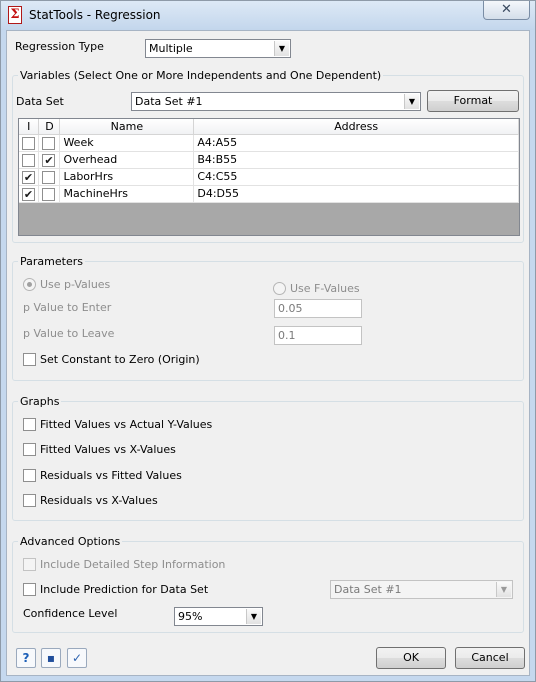 The height and width of the screenshot is (682, 536). What do you see at coordinates (29, 359) in the screenshot?
I see `constant-zero-checkbox` at bounding box center [29, 359].